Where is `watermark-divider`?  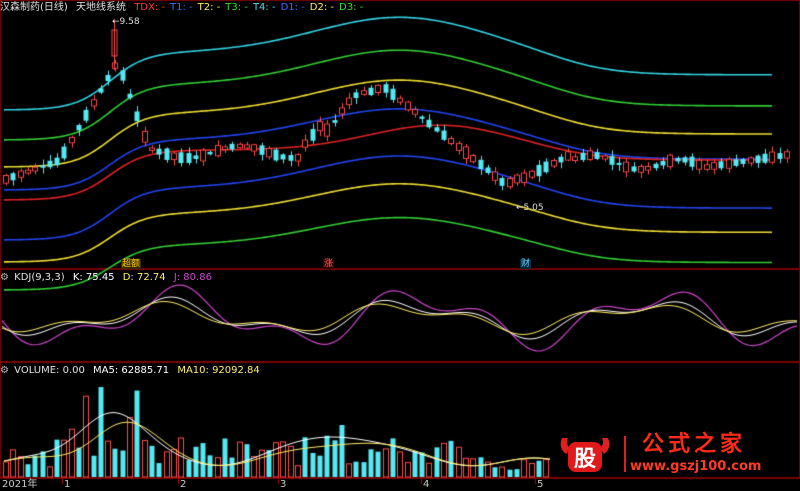 watermark-divider is located at coordinates (625, 454).